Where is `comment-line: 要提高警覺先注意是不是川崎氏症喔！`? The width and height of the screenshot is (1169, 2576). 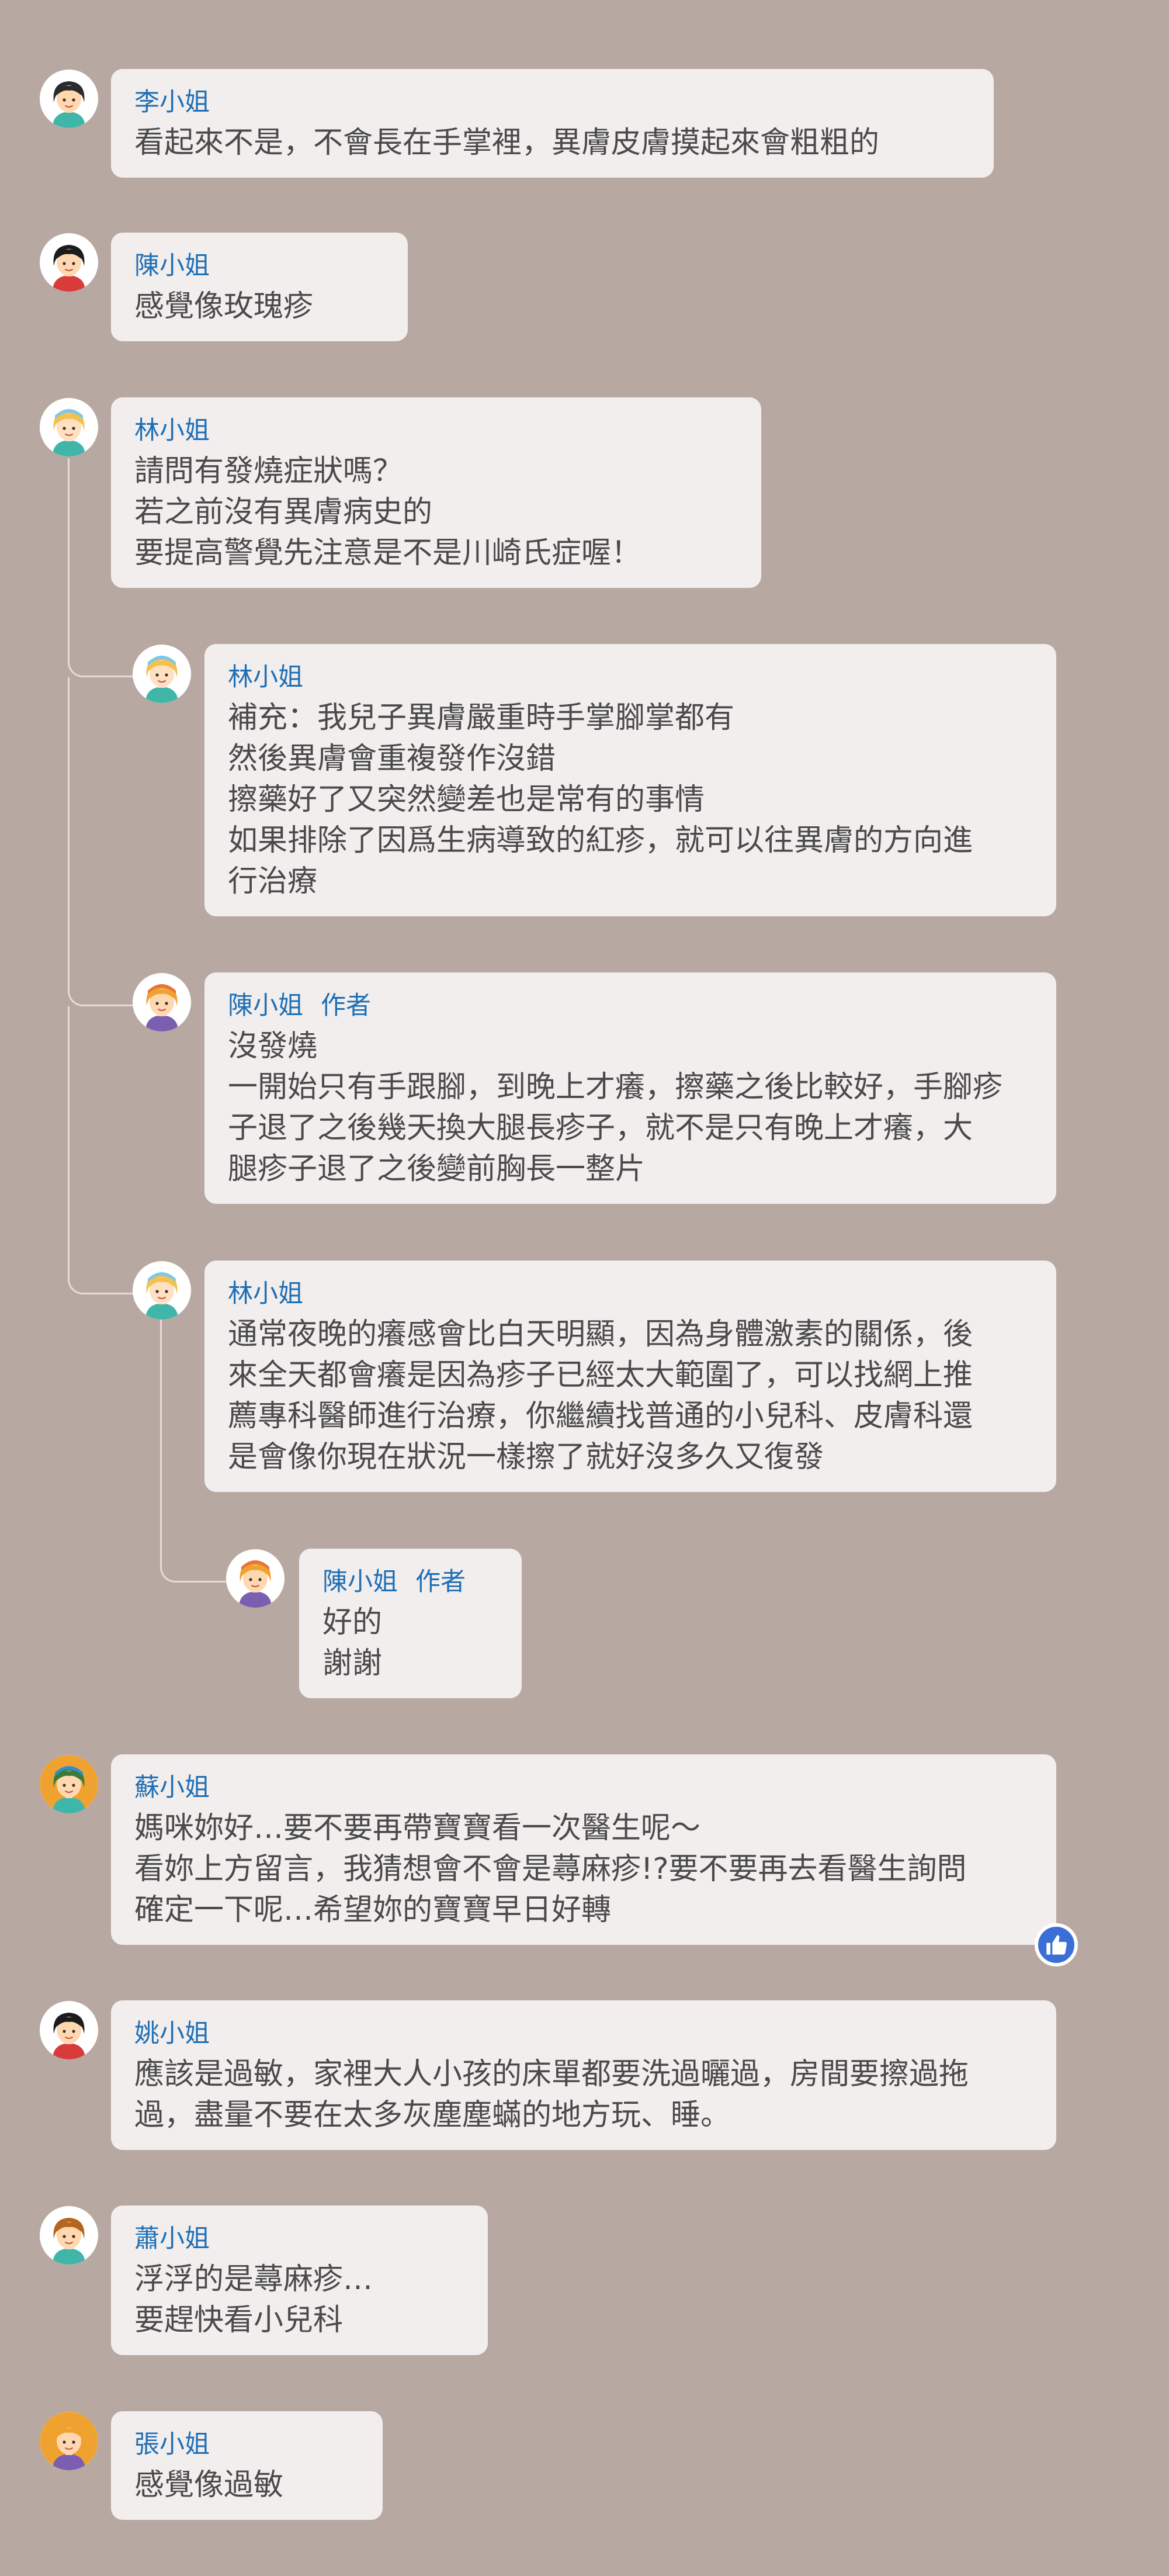
comment-line: 要提高警覺先注意是不是川崎氏症喔！ is located at coordinates (387, 553).